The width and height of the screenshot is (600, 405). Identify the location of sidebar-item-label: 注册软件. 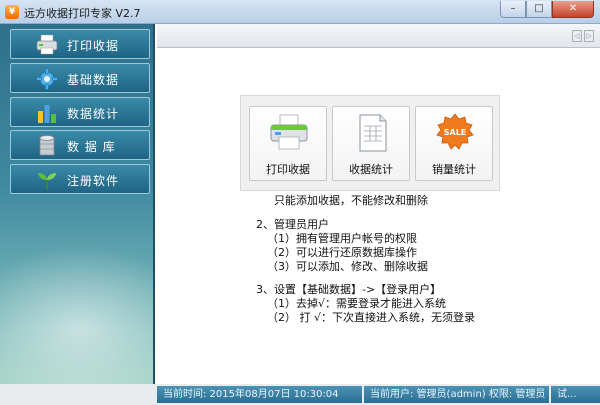
(93, 181).